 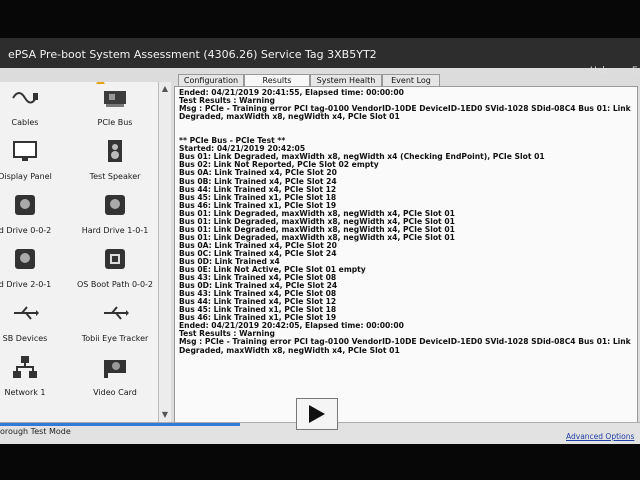 What do you see at coordinates (25, 122) in the screenshot?
I see `device-label: Cables` at bounding box center [25, 122].